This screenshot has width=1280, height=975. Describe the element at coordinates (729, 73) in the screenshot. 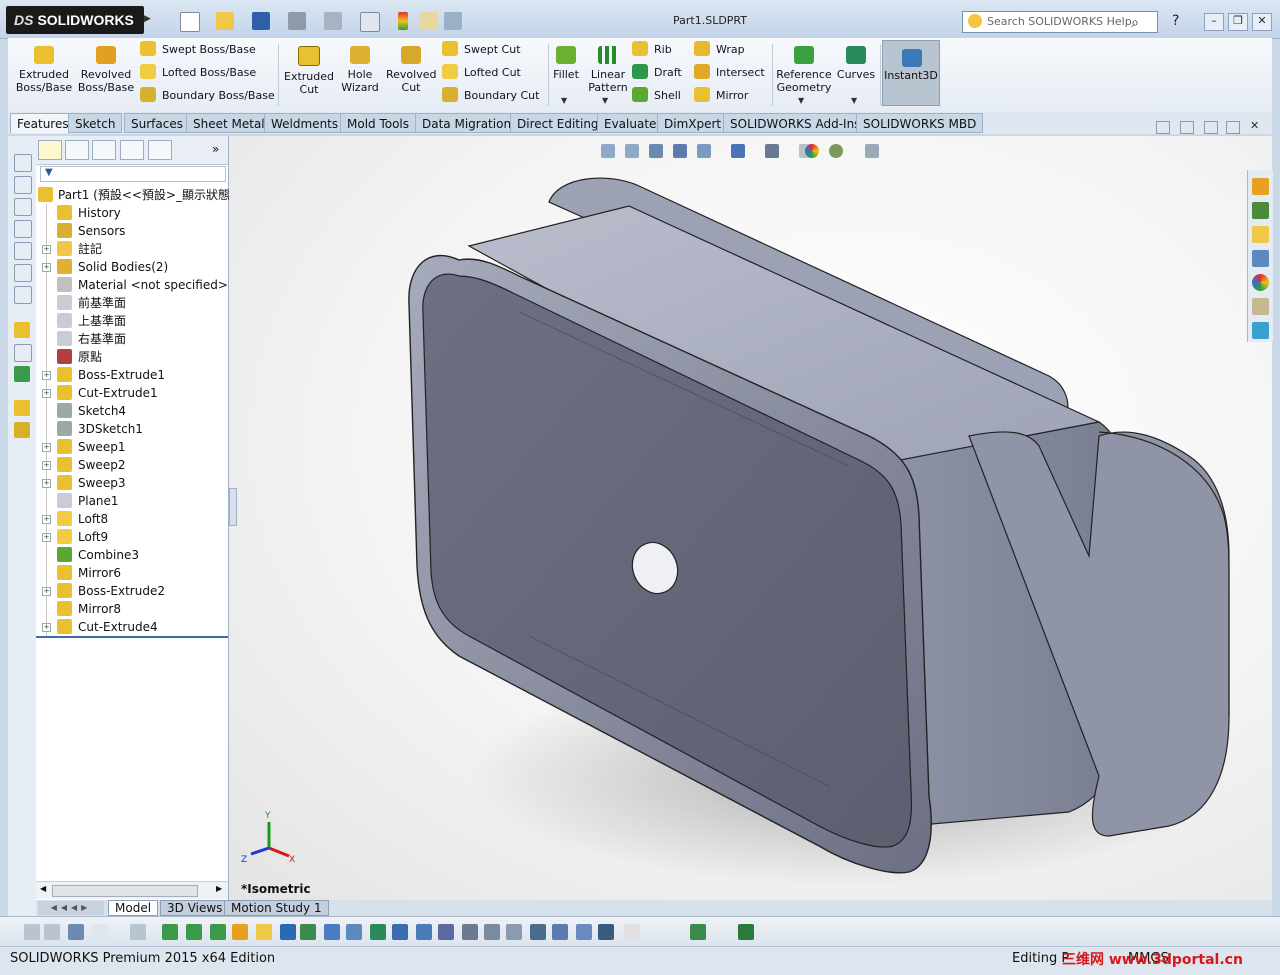

I see `intersect-button: Intersect` at that location.